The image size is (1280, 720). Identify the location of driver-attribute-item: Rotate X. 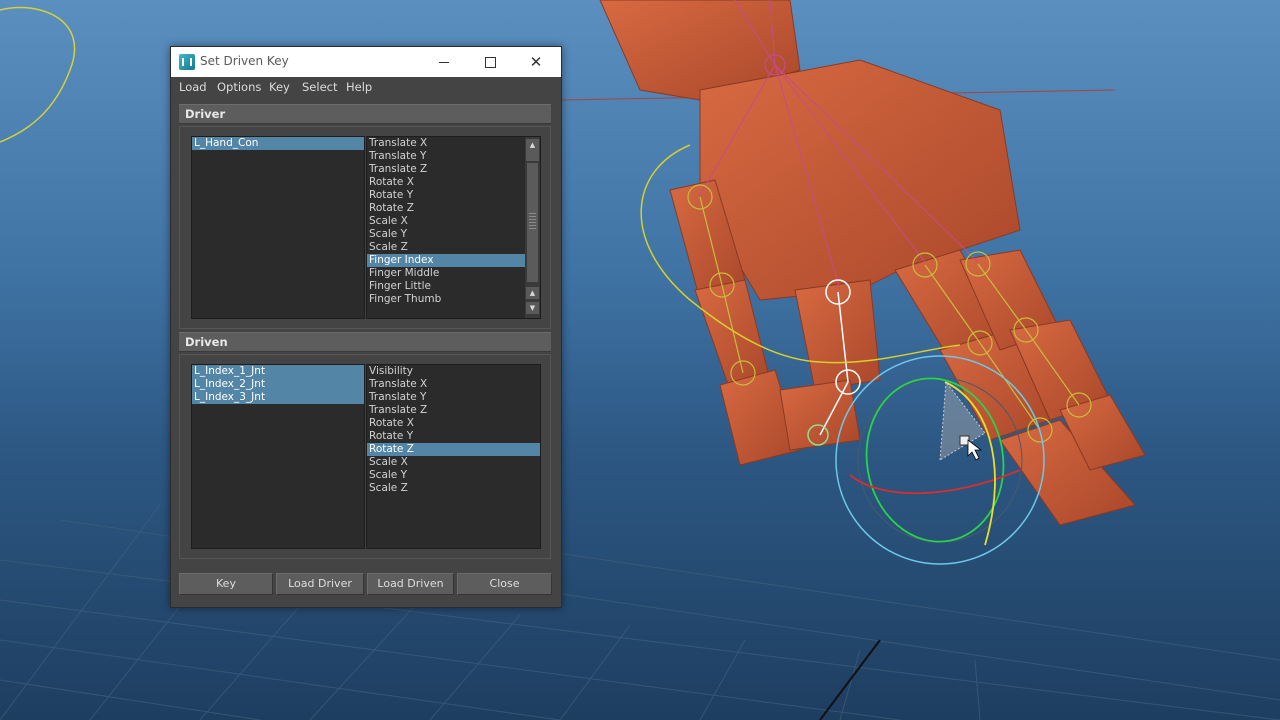
(446, 182).